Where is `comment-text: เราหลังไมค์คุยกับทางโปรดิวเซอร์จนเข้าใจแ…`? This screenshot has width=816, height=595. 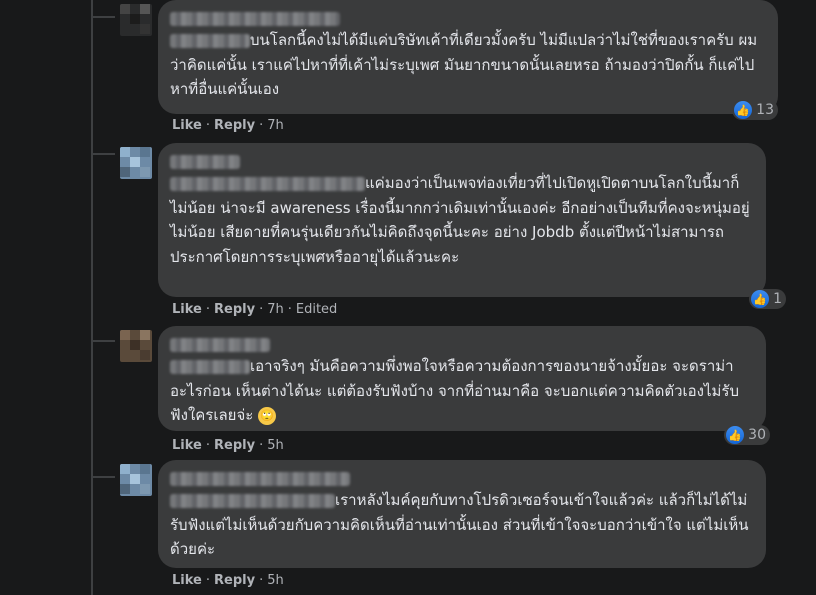 comment-text: เราหลังไมค์คุยกับทางโปรดิวเซอร์จนเข้าใจแ… is located at coordinates (459, 524).